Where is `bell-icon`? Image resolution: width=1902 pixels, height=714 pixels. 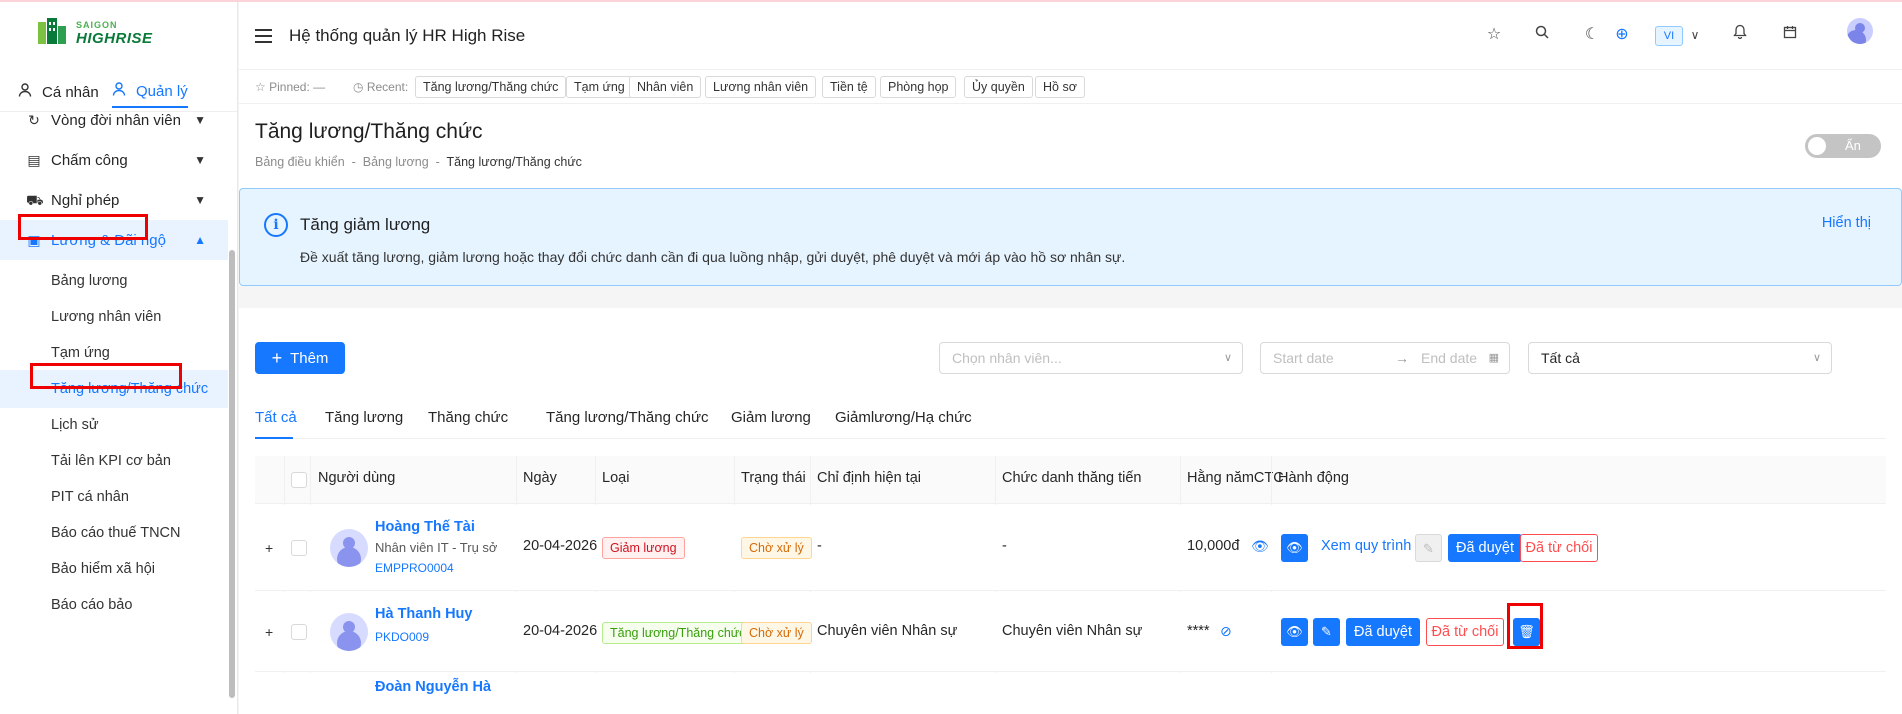
bell-icon is located at coordinates (1740, 35).